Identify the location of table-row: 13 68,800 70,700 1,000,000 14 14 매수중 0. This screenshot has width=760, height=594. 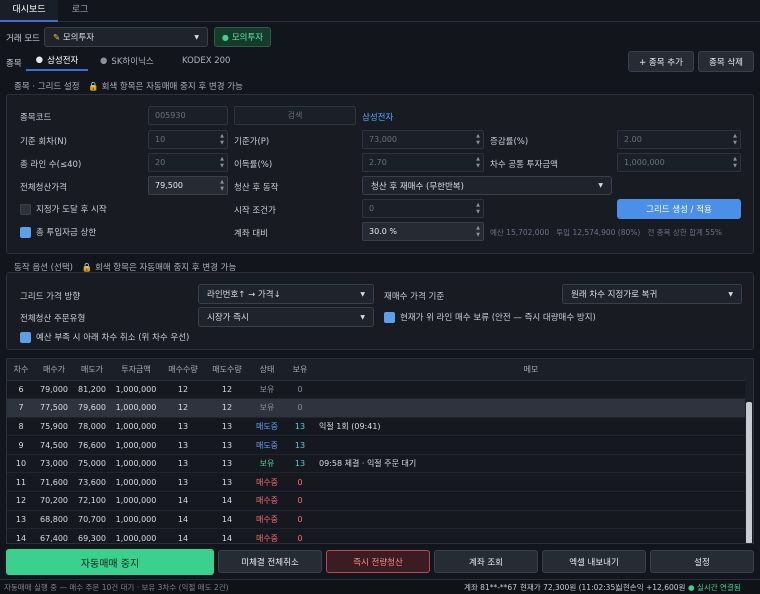
(377, 520).